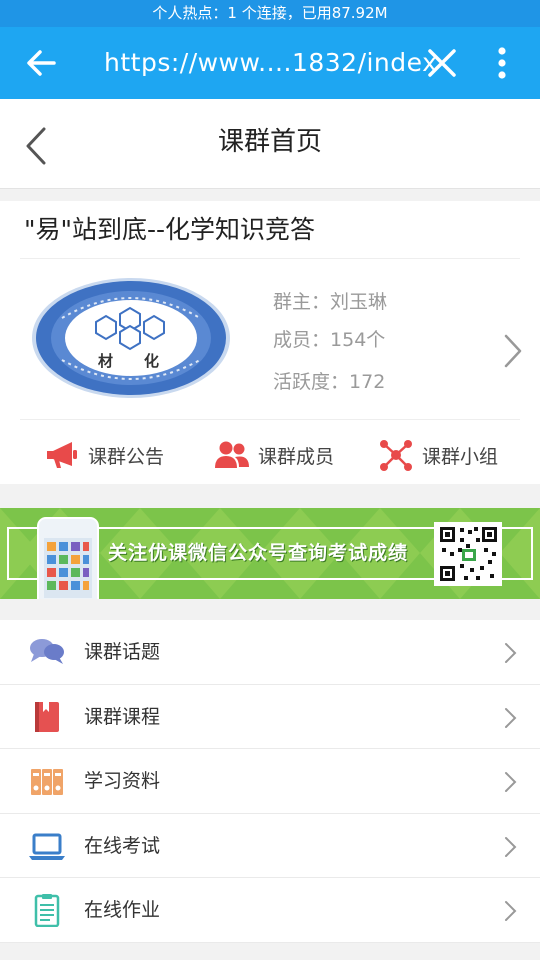 Image resolution: width=540 pixels, height=960 pixels. What do you see at coordinates (270, 717) in the screenshot?
I see `menu-item-courses: 课群课程` at bounding box center [270, 717].